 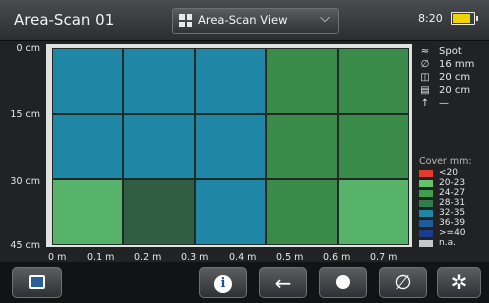 I want to click on legend-label: 28-31, so click(x=452, y=203).